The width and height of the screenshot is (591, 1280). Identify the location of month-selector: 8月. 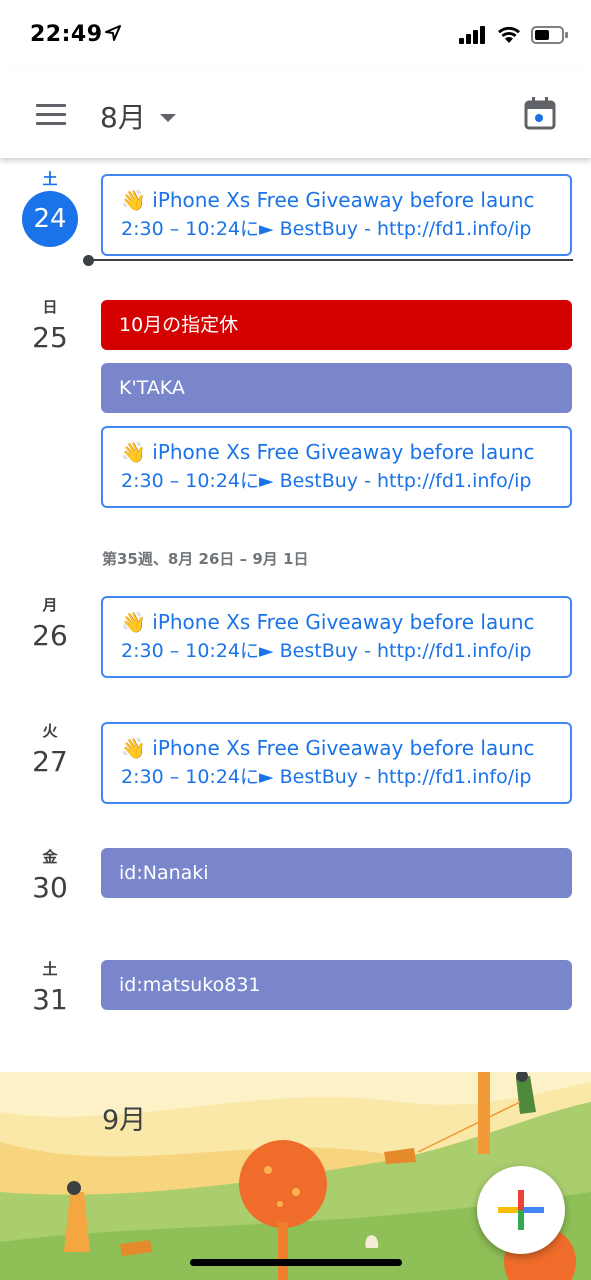
(138, 116).